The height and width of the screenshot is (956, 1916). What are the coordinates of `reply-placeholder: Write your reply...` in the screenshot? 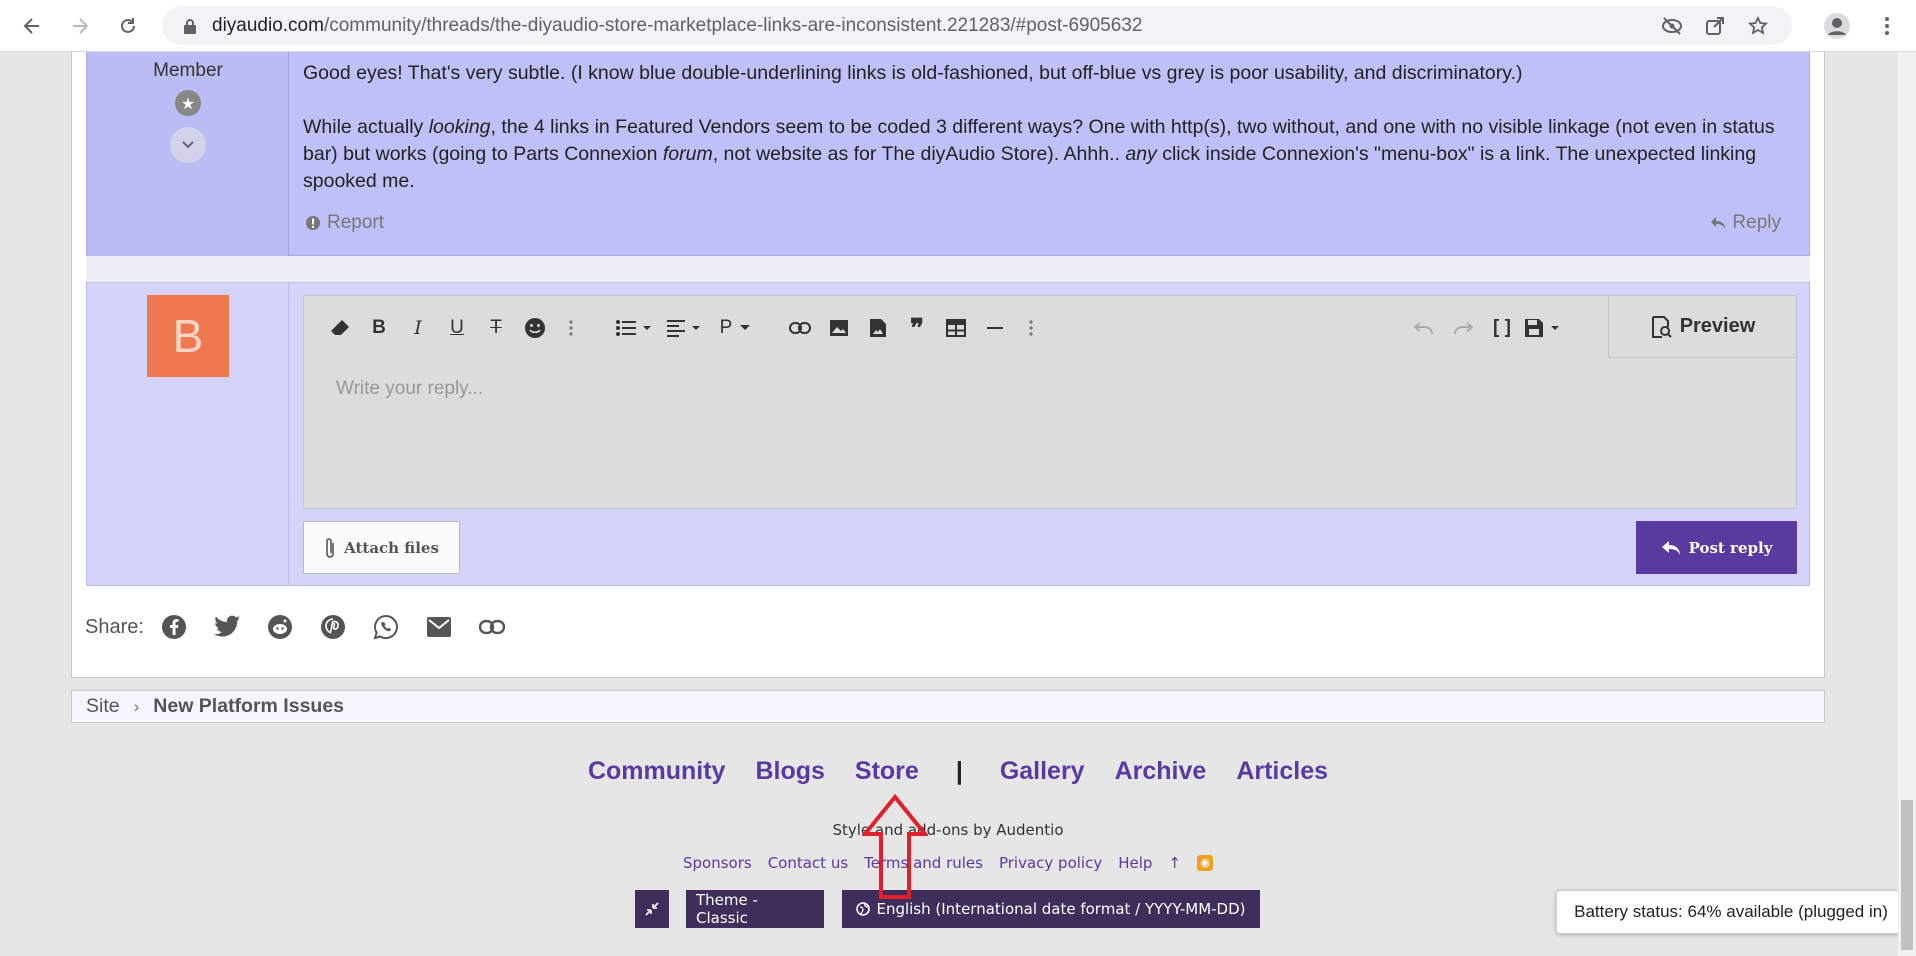 It's located at (410, 388).